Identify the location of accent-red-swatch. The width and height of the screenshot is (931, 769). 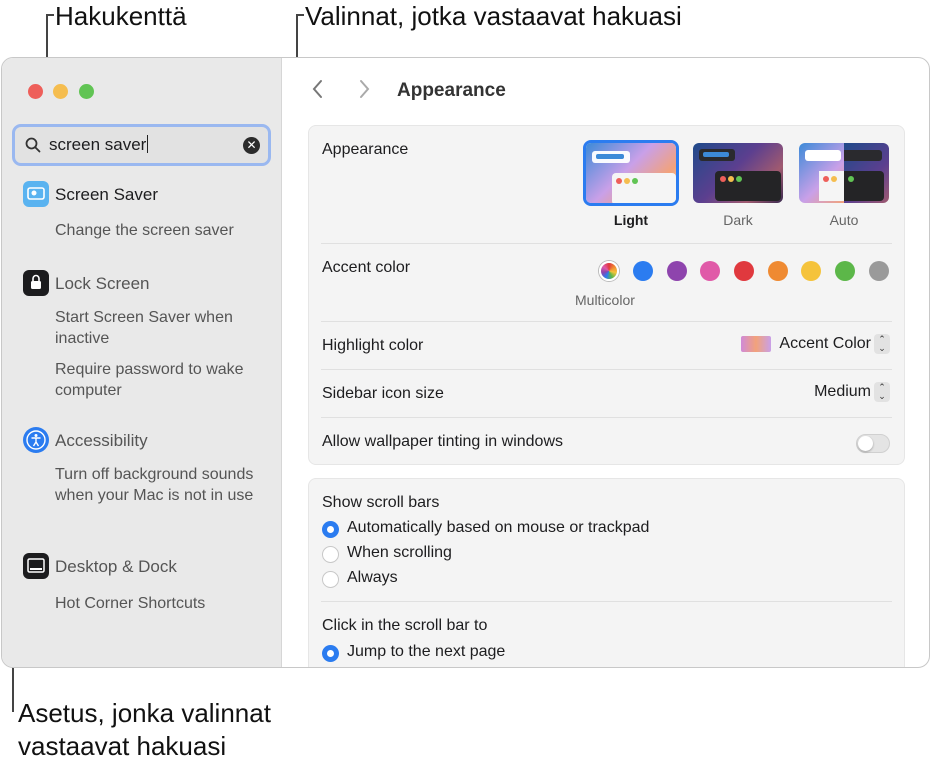
(744, 271).